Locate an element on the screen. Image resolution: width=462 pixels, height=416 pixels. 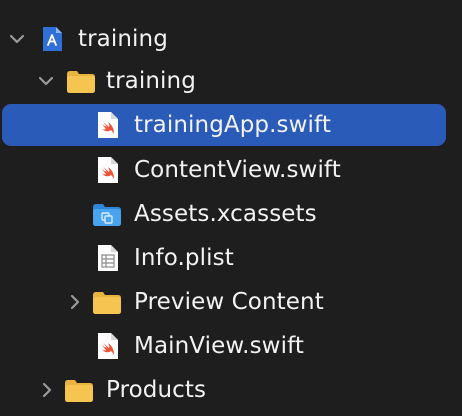
xcode-project-icon is located at coordinates (52, 39).